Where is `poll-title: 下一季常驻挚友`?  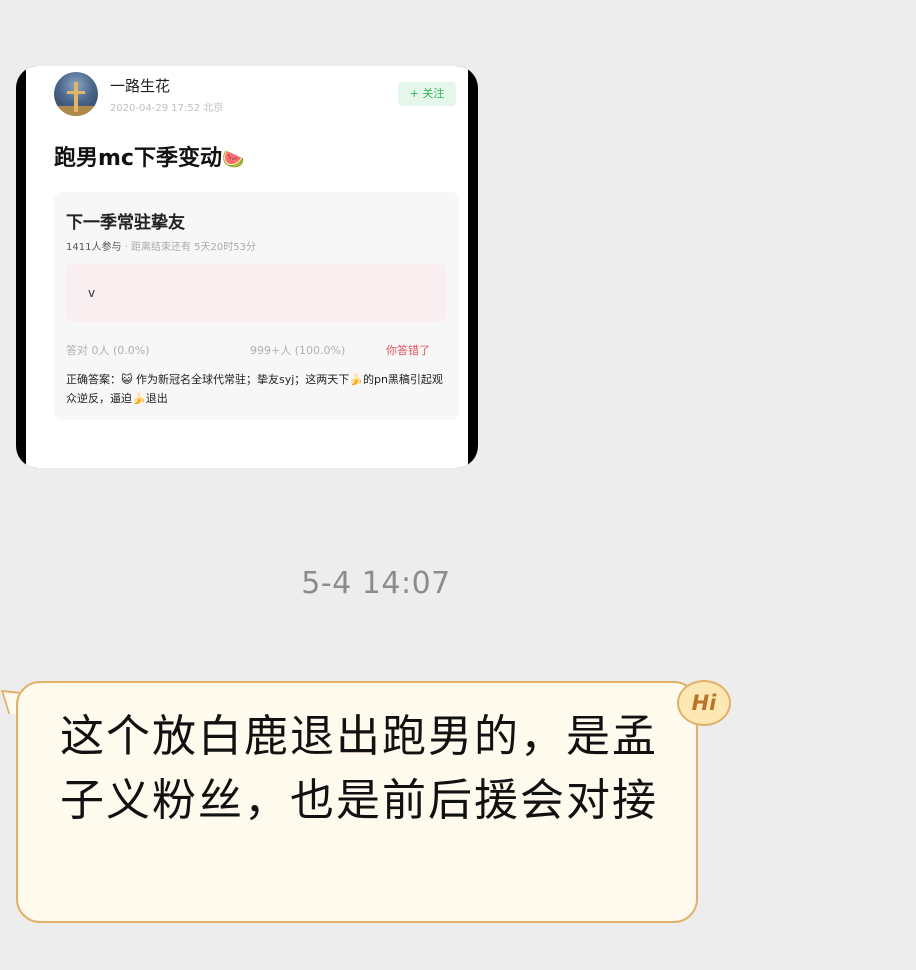
poll-title: 下一季常驻挚友 is located at coordinates (125, 223).